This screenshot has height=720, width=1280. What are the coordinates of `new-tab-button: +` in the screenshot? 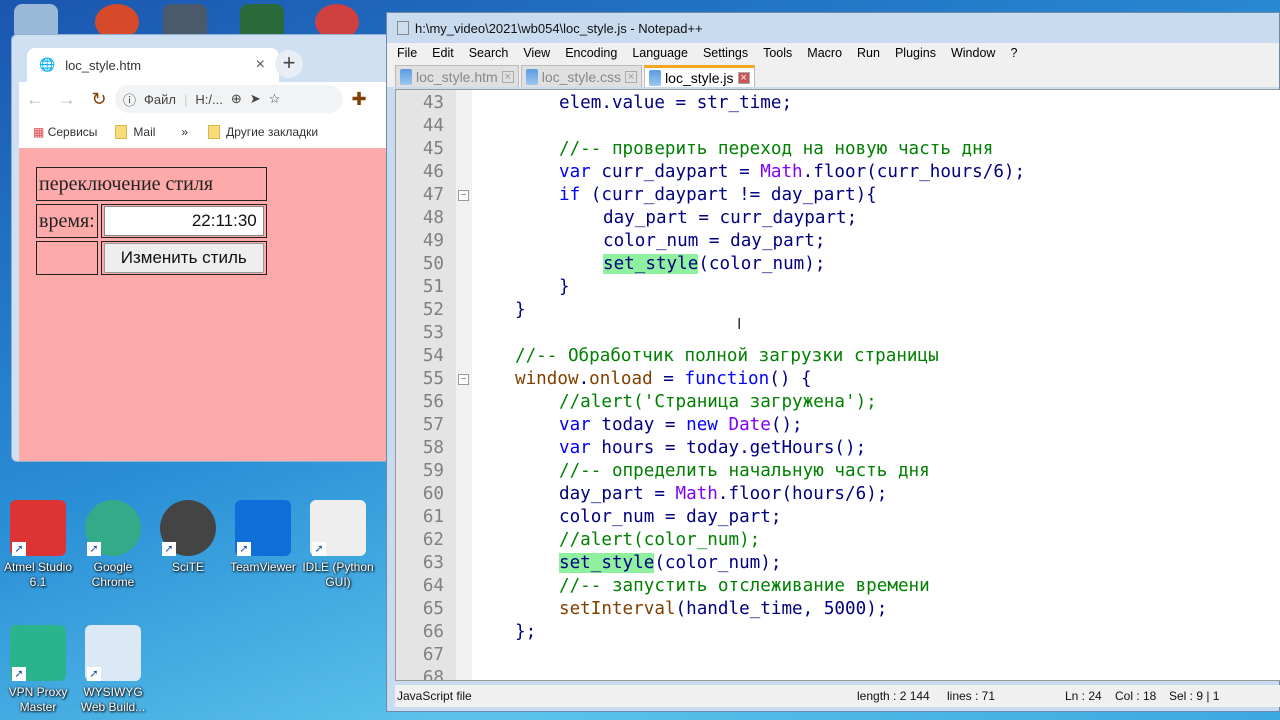 It's located at (289, 64).